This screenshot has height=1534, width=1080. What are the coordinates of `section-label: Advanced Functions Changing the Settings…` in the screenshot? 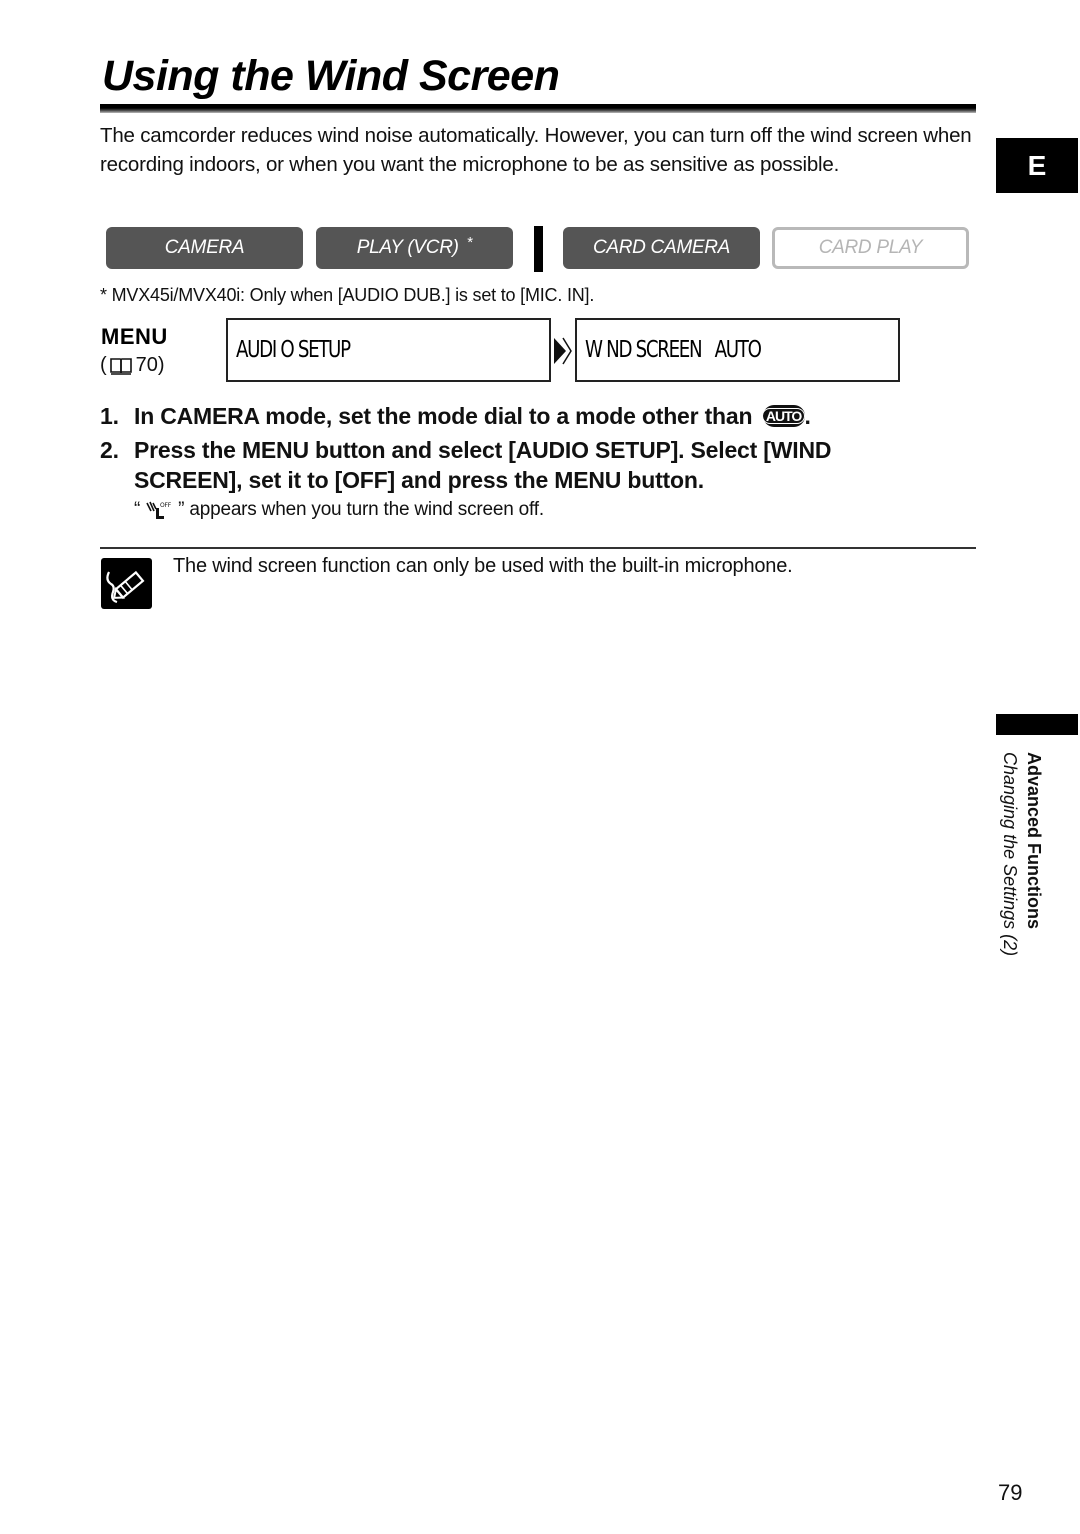 It's located at (1025, 872).